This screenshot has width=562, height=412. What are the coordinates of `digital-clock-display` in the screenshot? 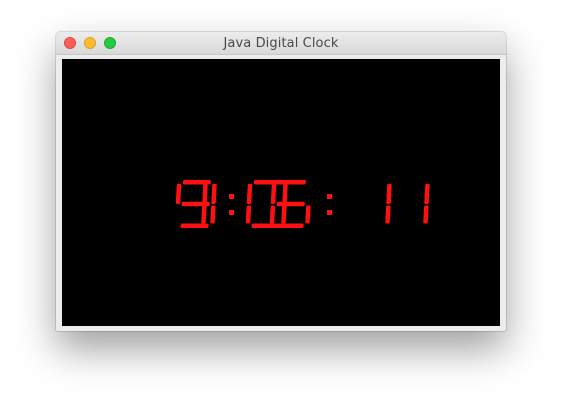 It's located at (302, 204).